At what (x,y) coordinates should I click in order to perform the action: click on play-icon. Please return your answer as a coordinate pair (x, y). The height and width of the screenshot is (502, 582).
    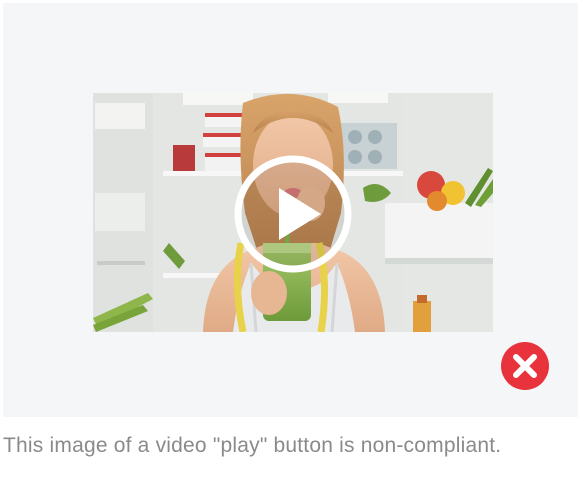
    Looking at the image, I should click on (293, 214).